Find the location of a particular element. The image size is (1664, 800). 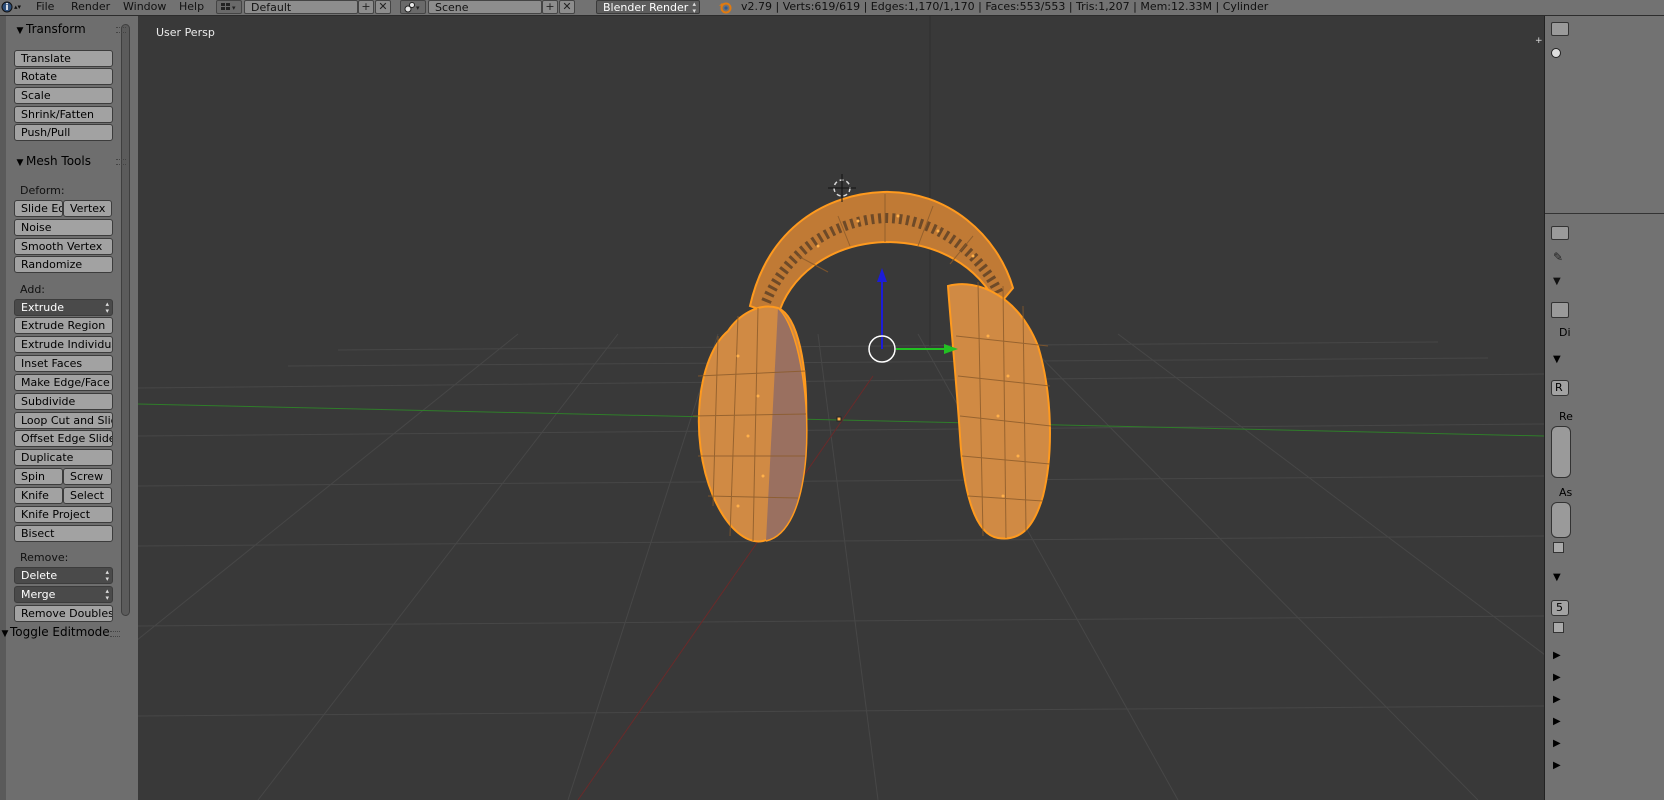

median-point-icon is located at coordinates (839, 419).